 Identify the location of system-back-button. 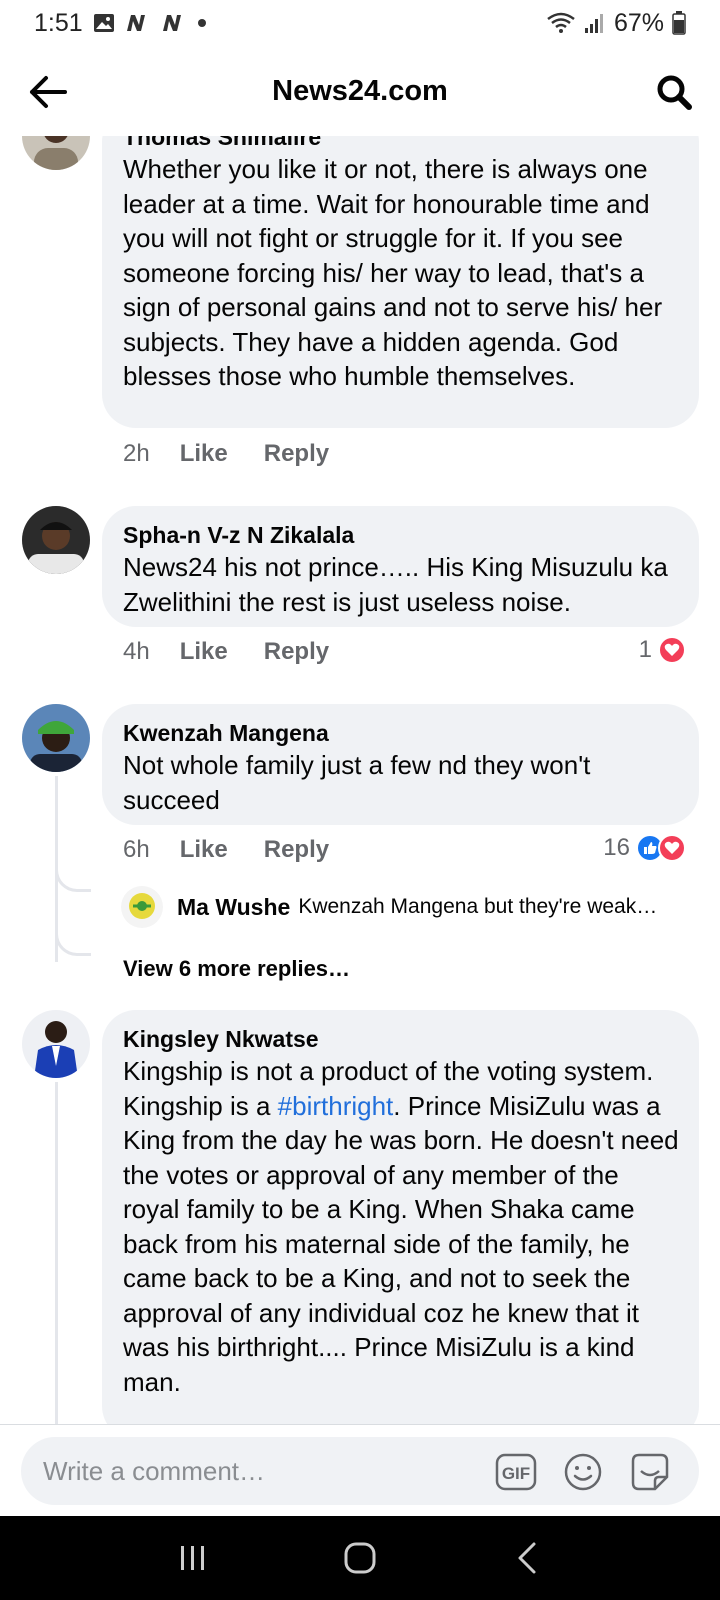
(527, 1558).